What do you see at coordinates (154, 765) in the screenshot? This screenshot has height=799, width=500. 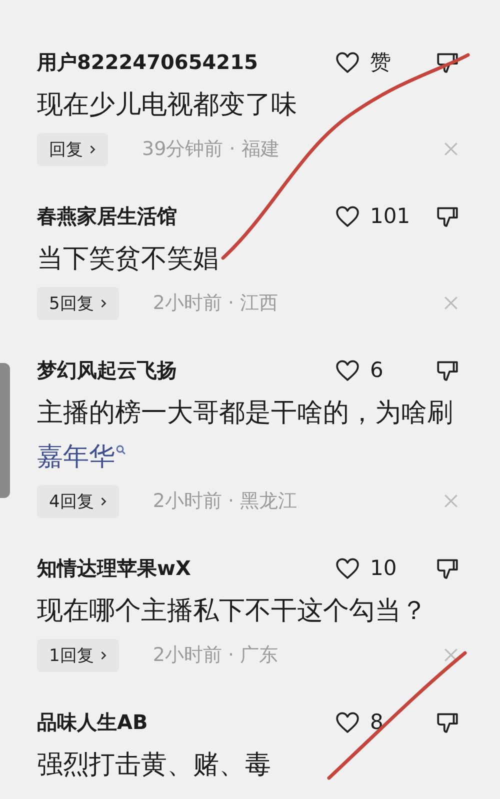 I see `comment-text: 强烈打击黄、赌、毒` at bounding box center [154, 765].